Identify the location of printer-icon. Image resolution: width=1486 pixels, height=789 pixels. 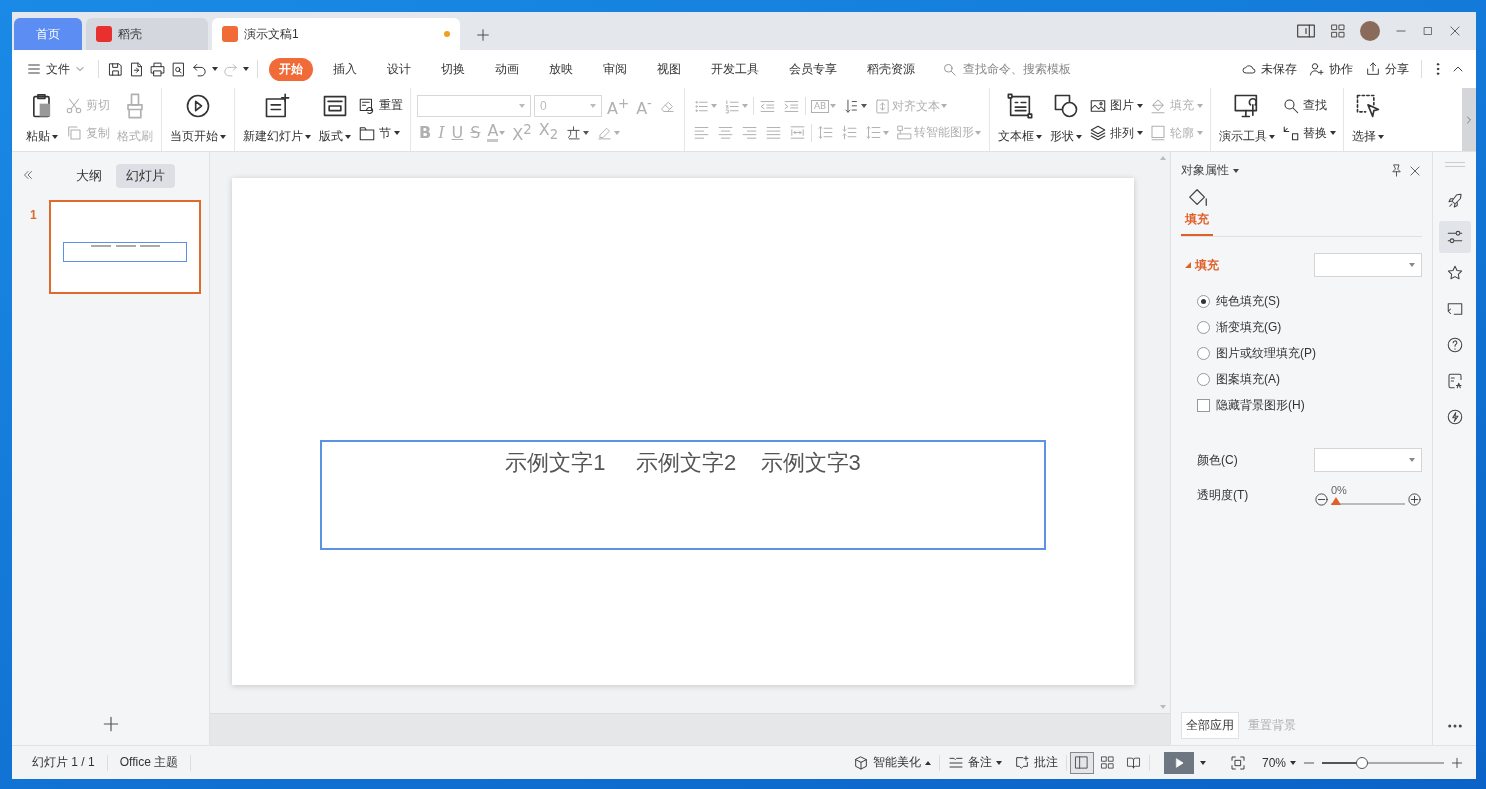
(157, 69).